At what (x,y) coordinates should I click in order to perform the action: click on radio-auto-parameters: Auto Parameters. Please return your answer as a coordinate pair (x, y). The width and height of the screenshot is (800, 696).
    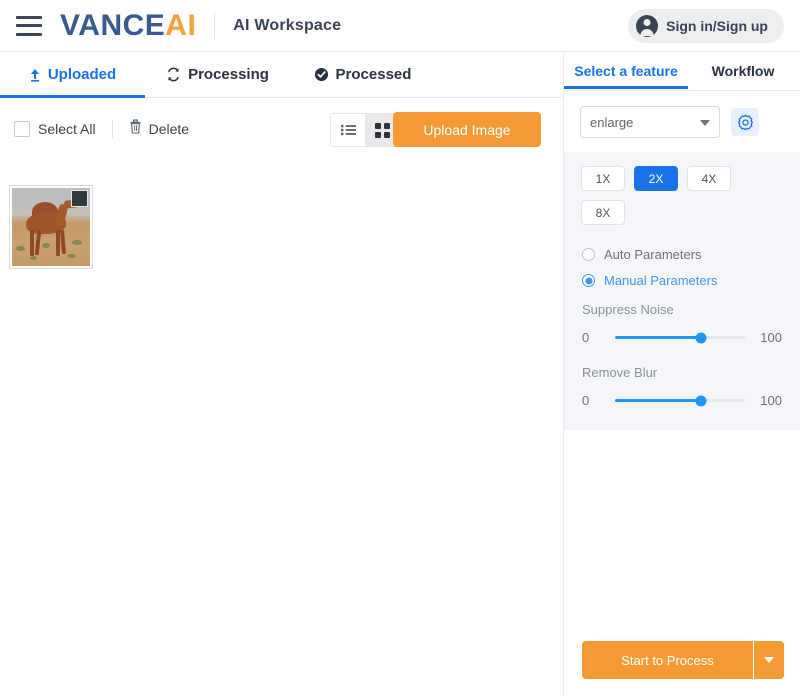
    Looking at the image, I should click on (691, 254).